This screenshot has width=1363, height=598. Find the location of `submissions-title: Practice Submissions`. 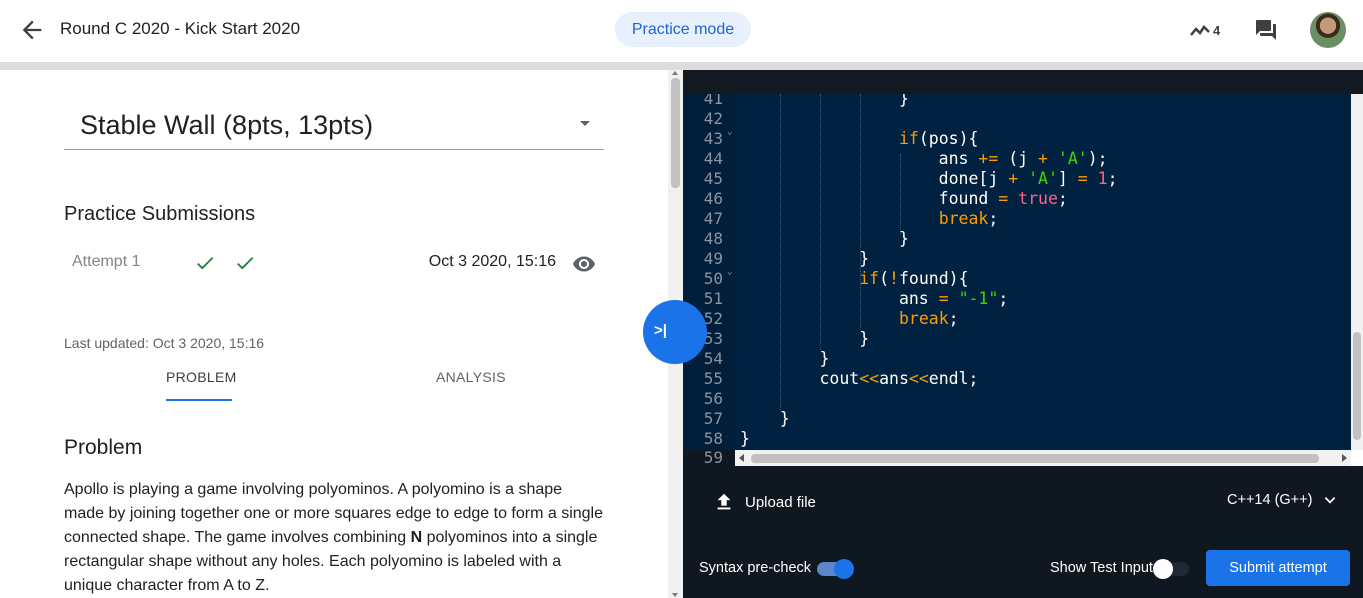

submissions-title: Practice Submissions is located at coordinates (160, 214).